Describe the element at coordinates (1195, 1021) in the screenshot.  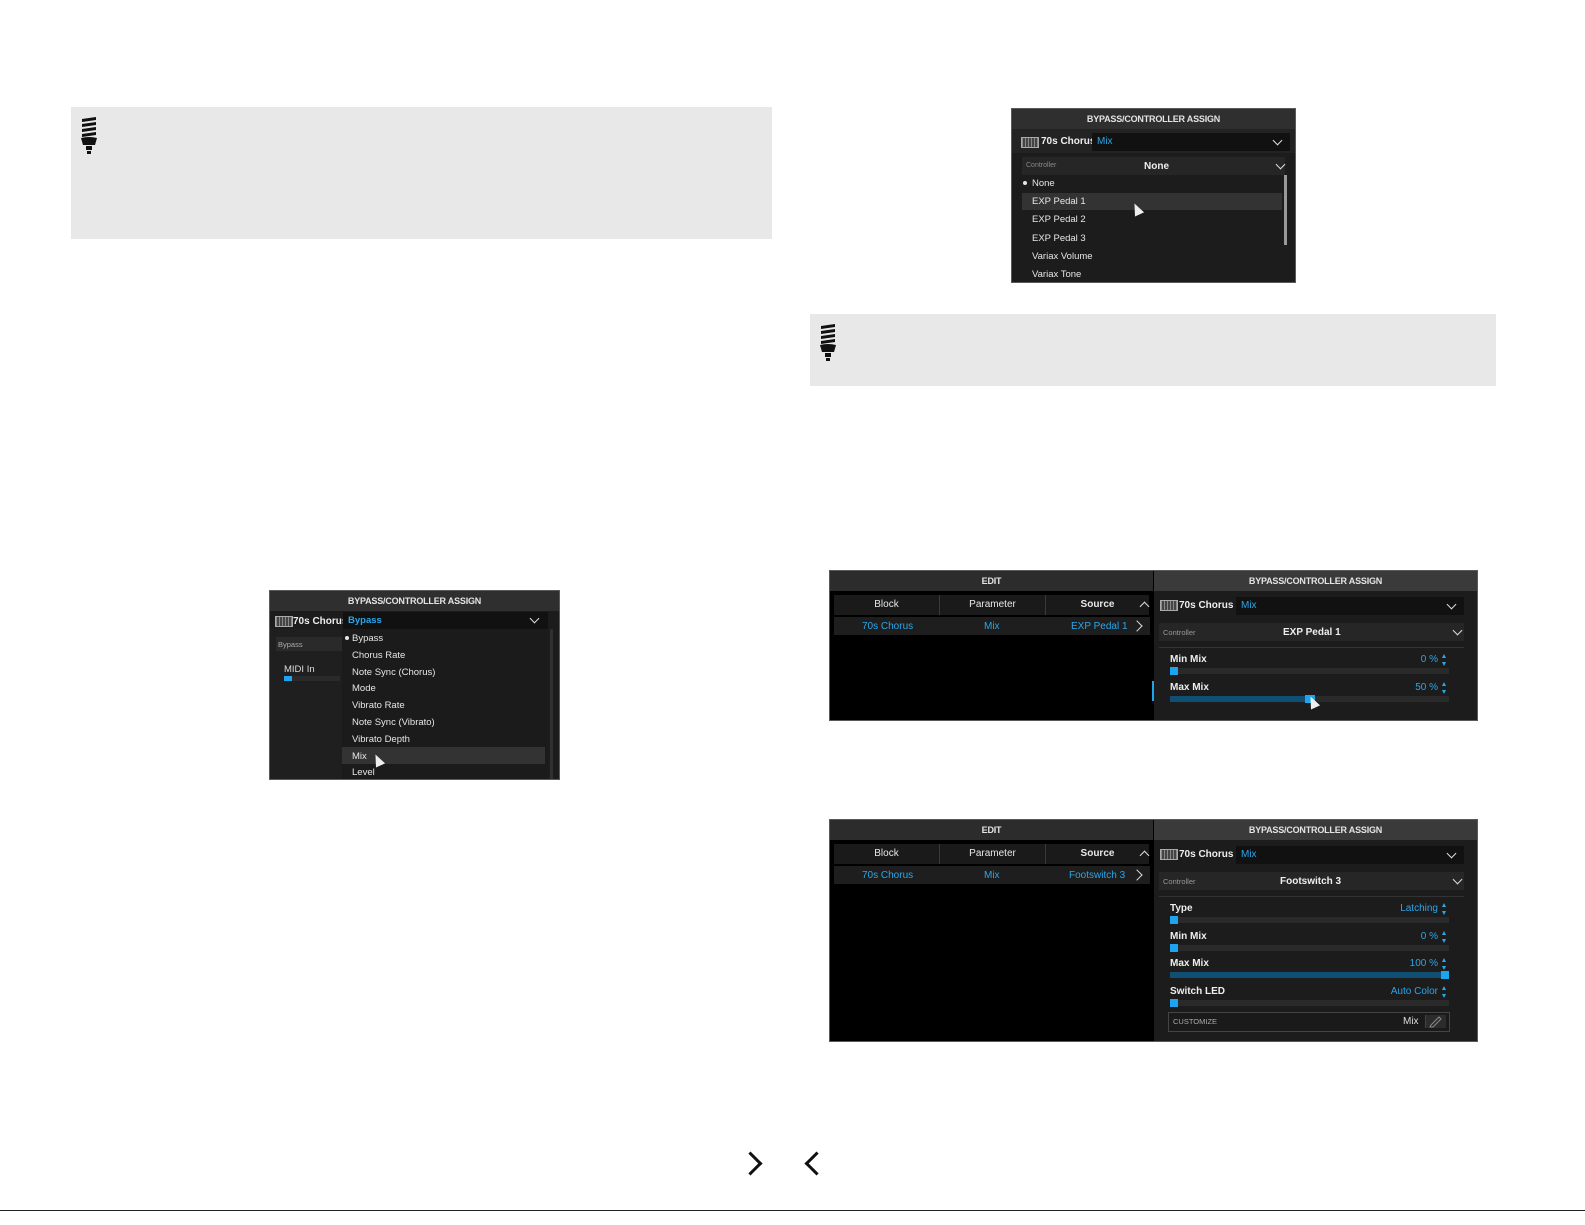
I see `customize-label: CUSTOMIZE` at that location.